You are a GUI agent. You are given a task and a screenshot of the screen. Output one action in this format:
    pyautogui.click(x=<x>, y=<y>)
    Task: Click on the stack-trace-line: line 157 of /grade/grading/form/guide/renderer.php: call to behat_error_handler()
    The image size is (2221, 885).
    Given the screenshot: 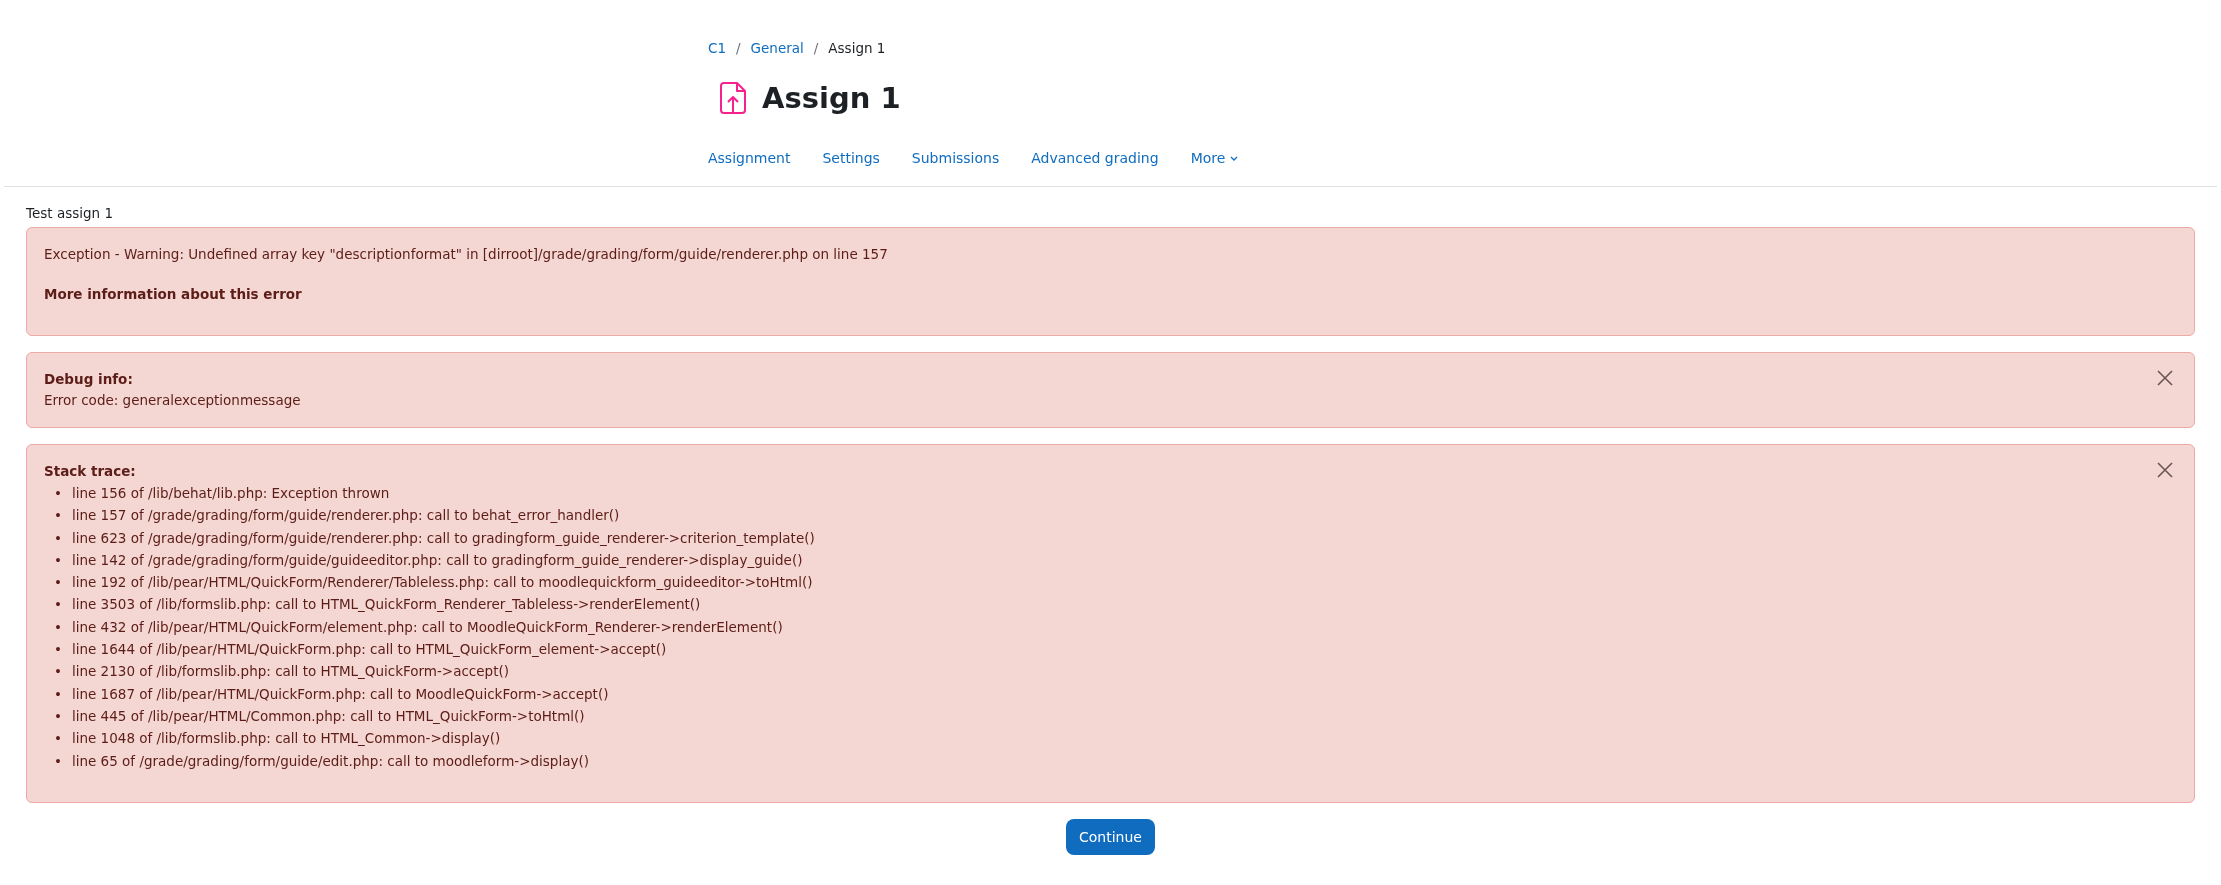 What is the action you would take?
    pyautogui.click(x=345, y=516)
    